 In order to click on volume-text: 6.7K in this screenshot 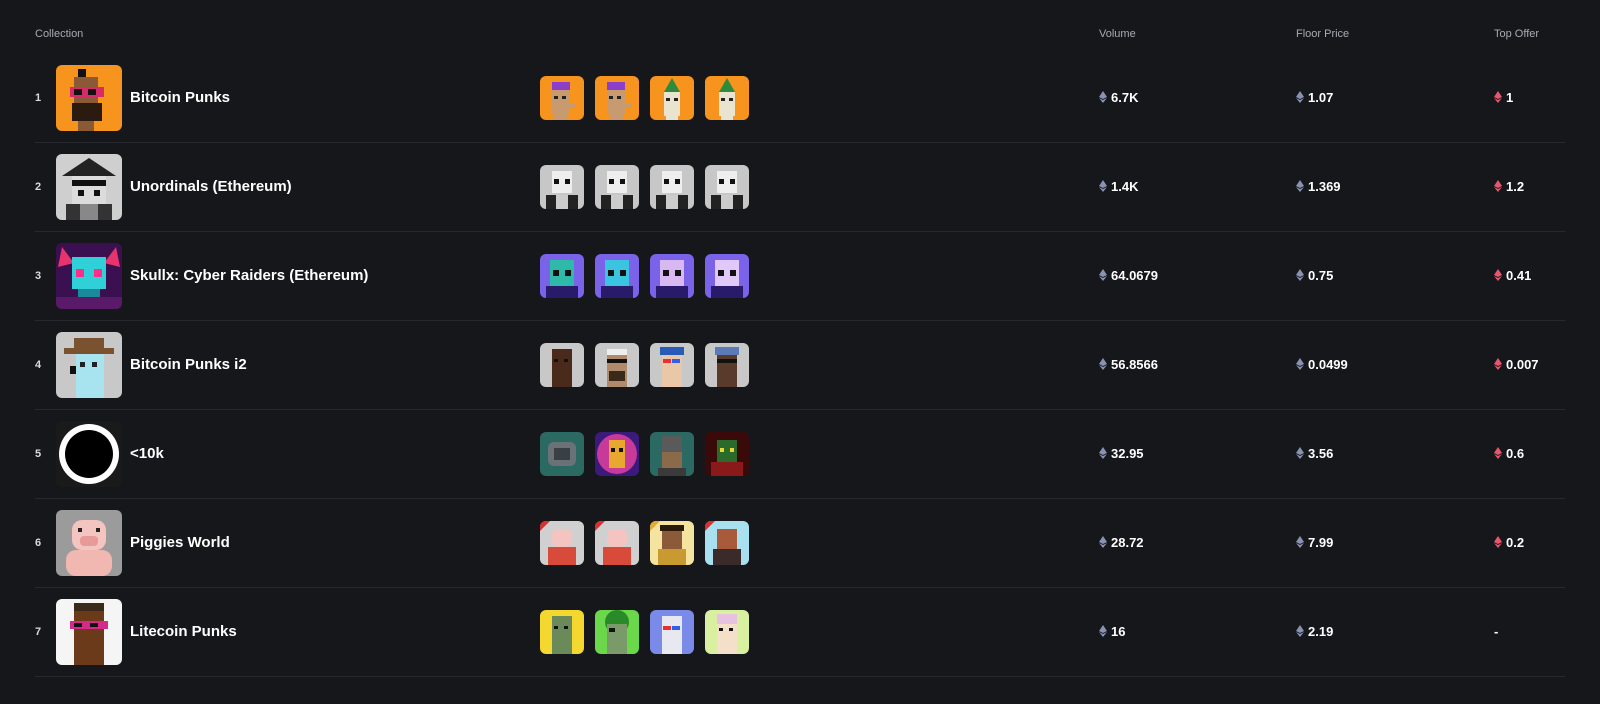, I will do `click(1125, 97)`.